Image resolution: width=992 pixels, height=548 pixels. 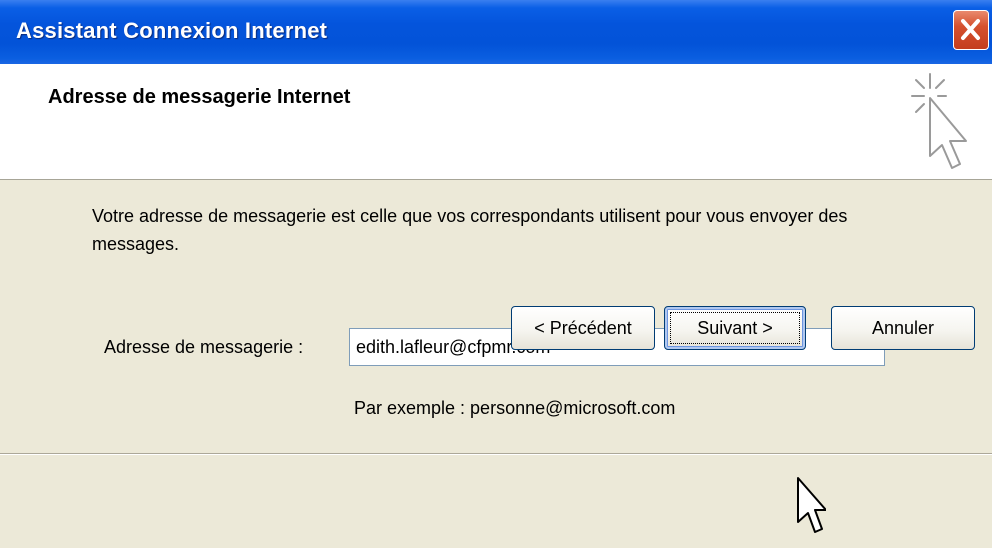 I want to click on title-bar: Assistant Connexion Internet, so click(x=496, y=32).